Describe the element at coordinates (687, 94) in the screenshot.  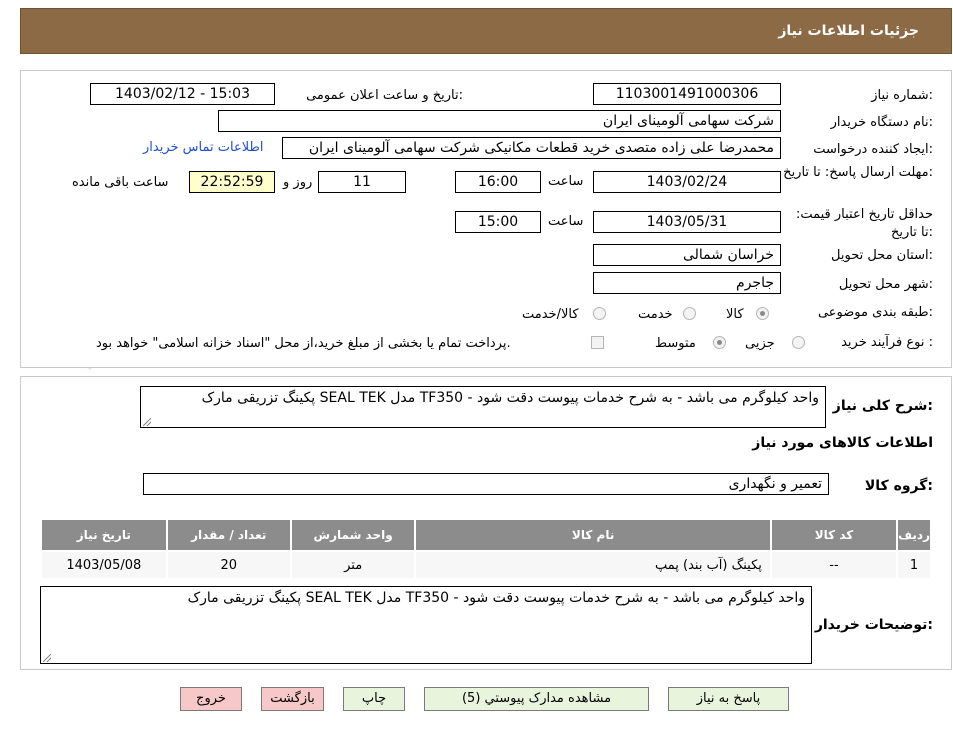
I see `need-number-field: 1103001491000306` at that location.